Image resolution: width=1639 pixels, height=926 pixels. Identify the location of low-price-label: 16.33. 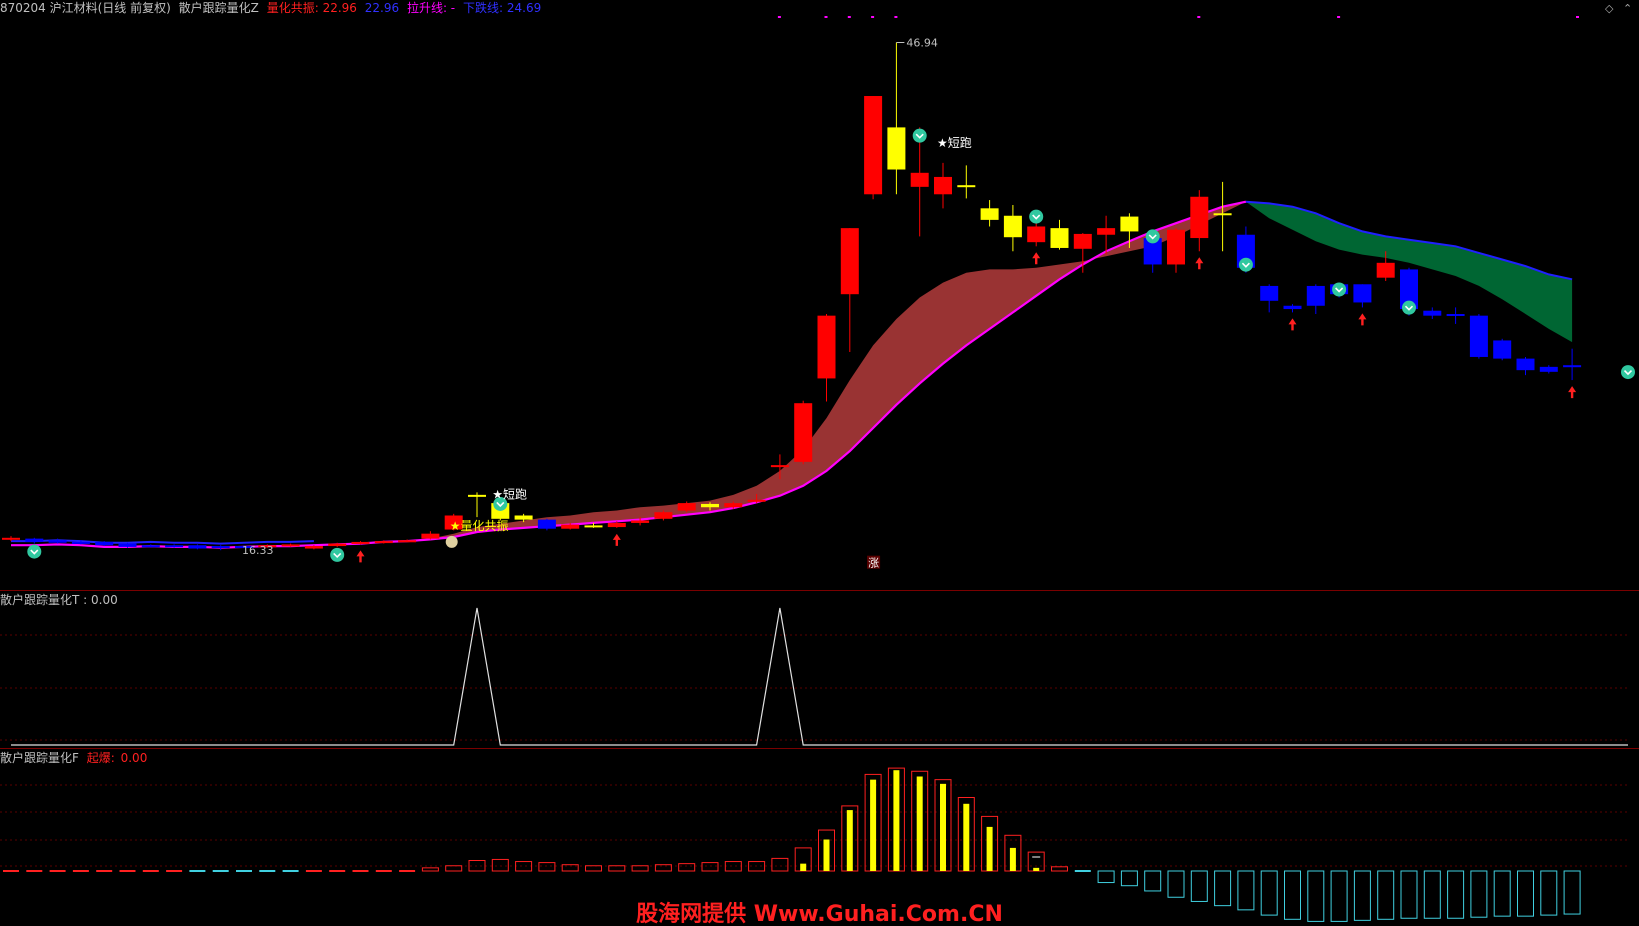
(258, 550).